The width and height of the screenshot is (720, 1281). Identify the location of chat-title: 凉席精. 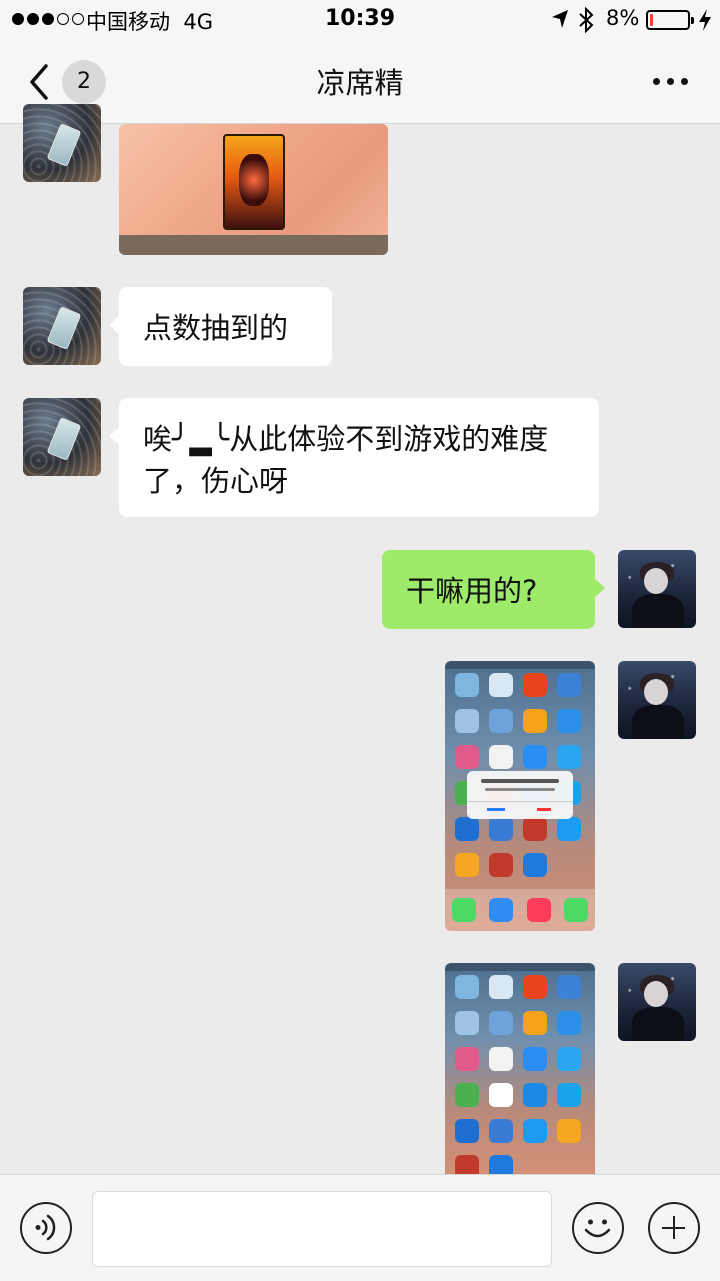
(360, 83).